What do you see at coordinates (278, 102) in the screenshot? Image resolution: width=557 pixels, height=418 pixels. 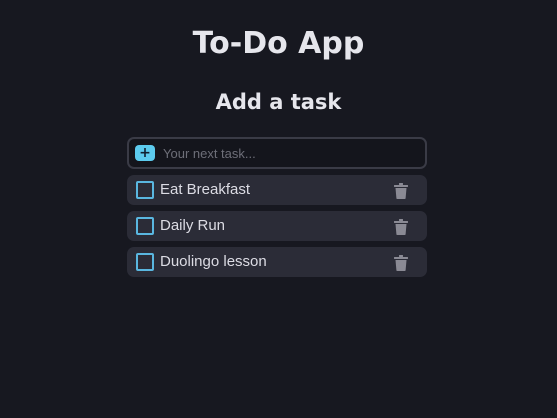 I see `add-task-heading: Add a task` at bounding box center [278, 102].